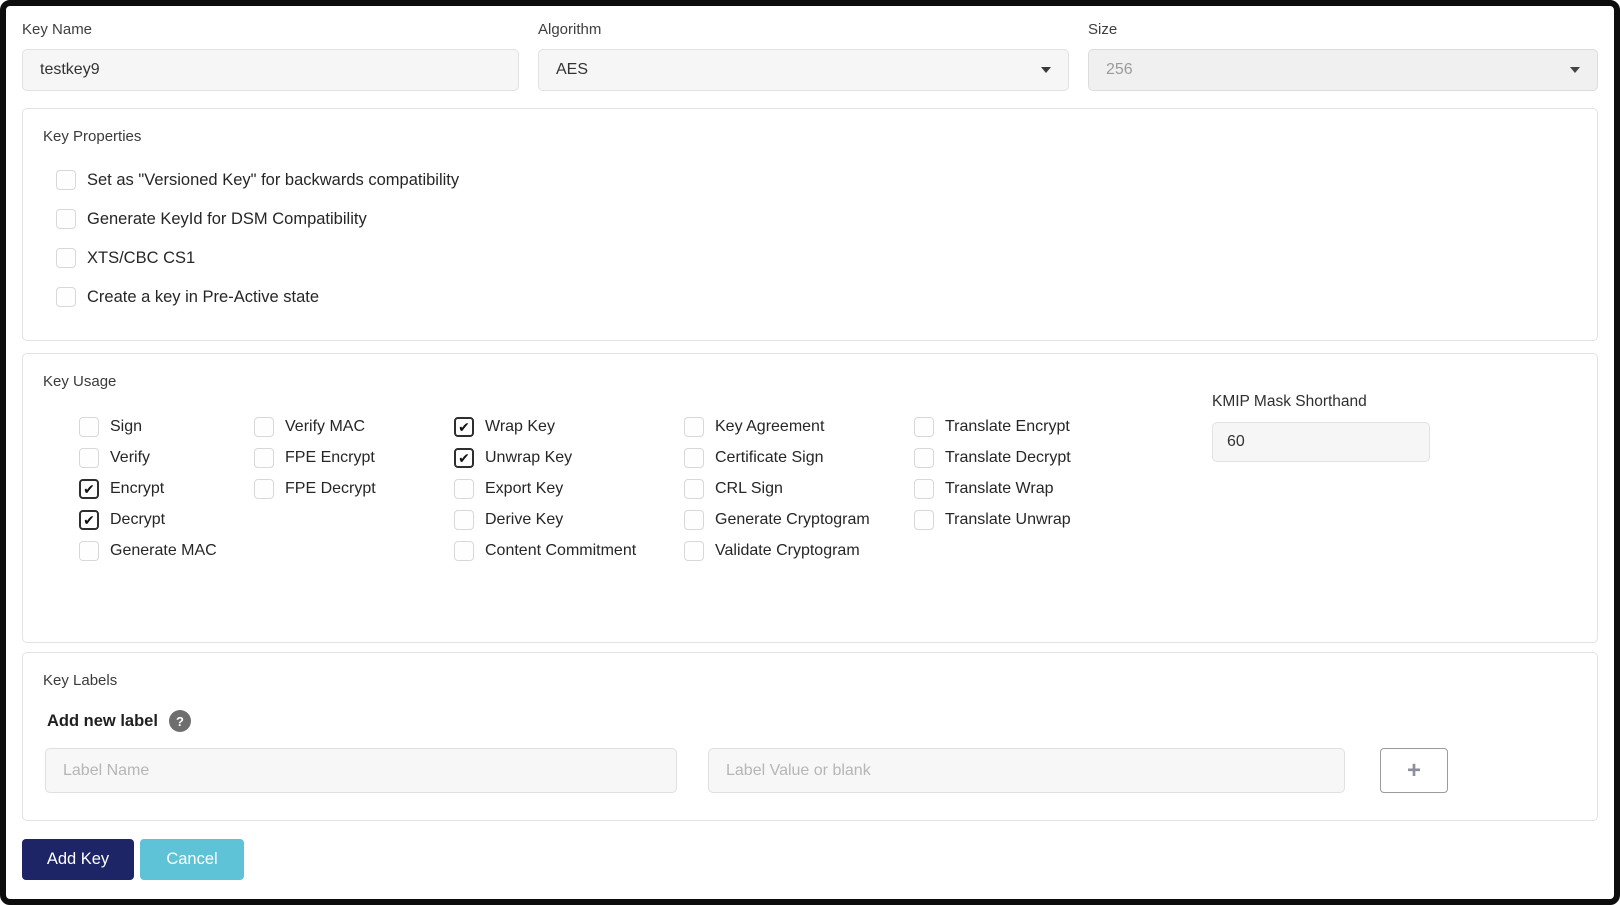  What do you see at coordinates (126, 426) in the screenshot?
I see `checkbox-label: Sign` at bounding box center [126, 426].